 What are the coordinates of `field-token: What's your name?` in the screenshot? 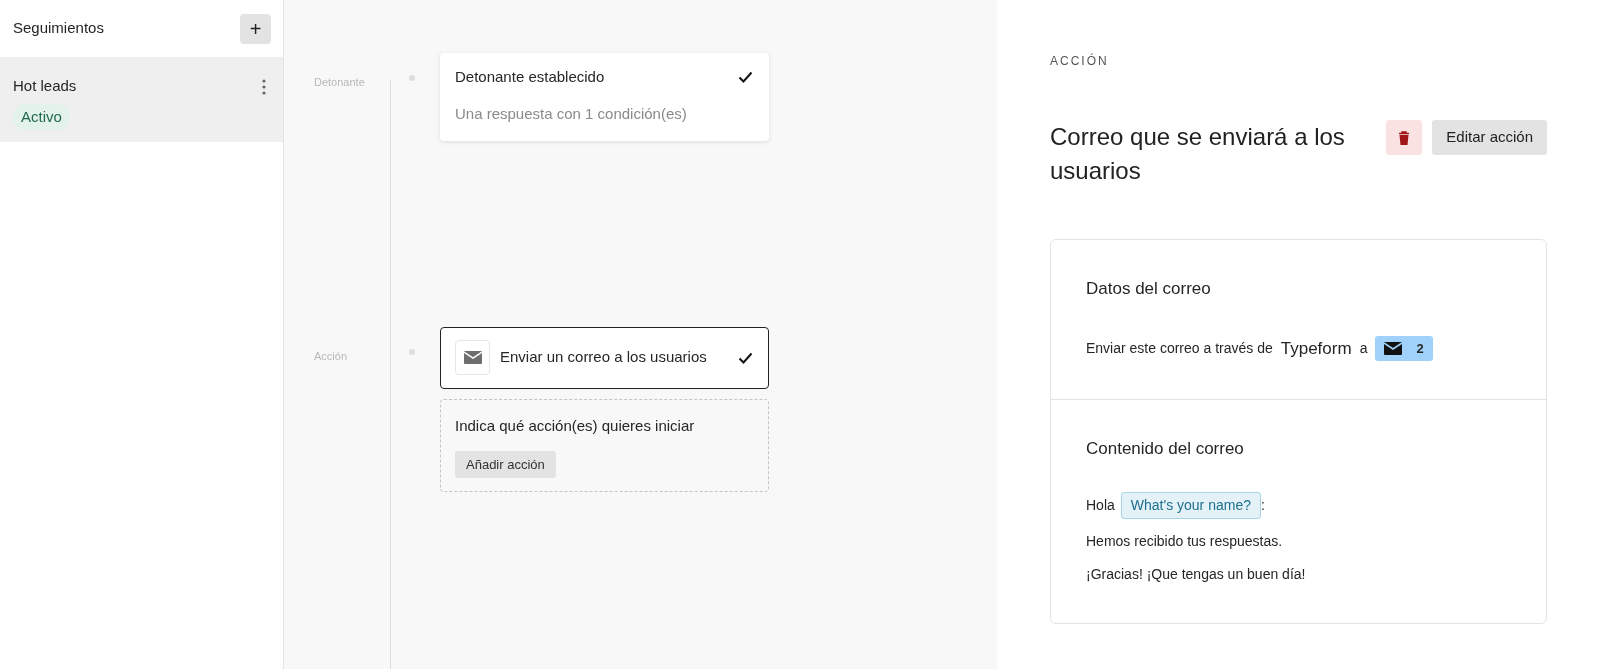 It's located at (1190, 505).